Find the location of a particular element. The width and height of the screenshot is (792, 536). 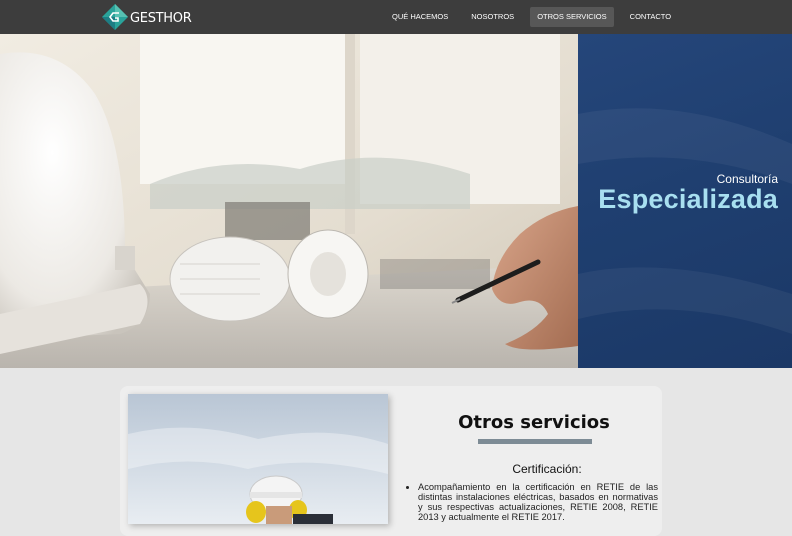

worker-photo is located at coordinates (258, 459).